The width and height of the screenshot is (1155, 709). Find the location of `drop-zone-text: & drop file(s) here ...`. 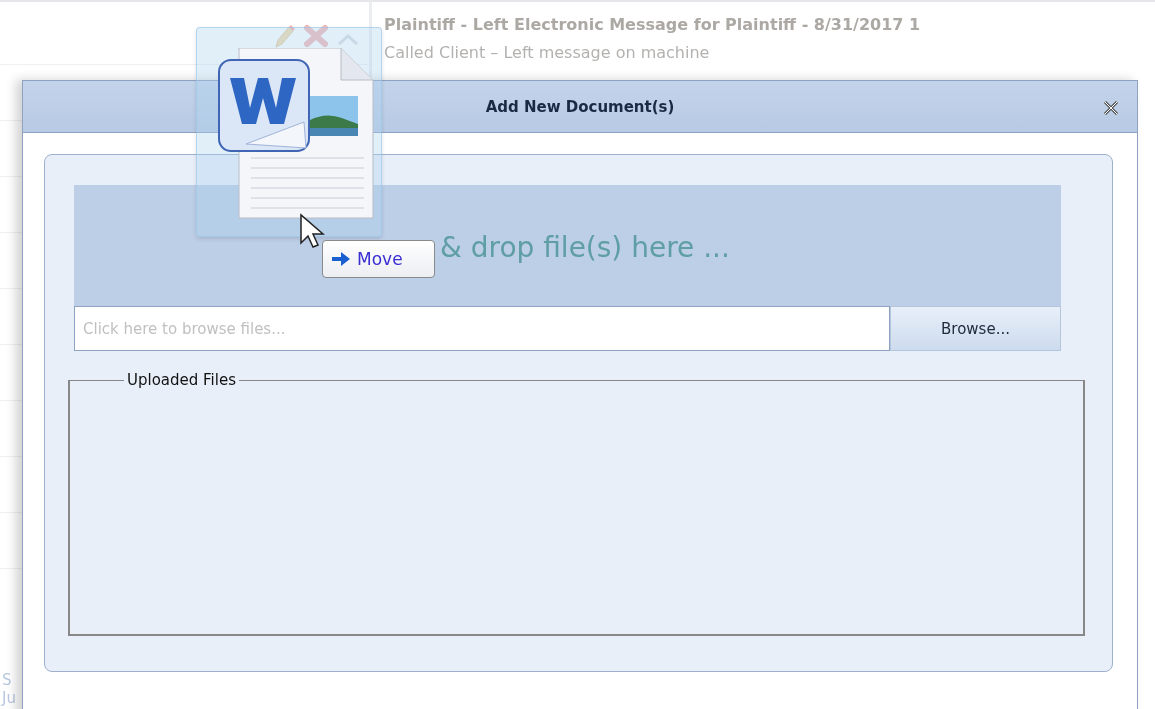

drop-zone-text: & drop file(s) here ... is located at coordinates (585, 247).